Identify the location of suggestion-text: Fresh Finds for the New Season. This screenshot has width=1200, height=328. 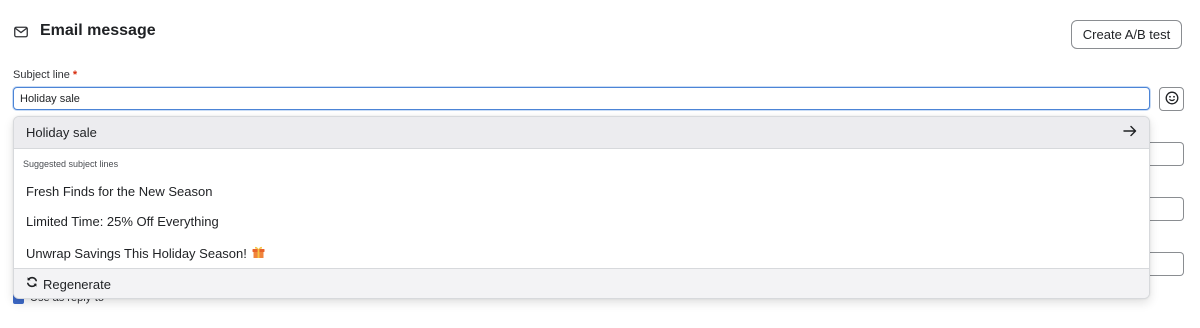
(119, 191).